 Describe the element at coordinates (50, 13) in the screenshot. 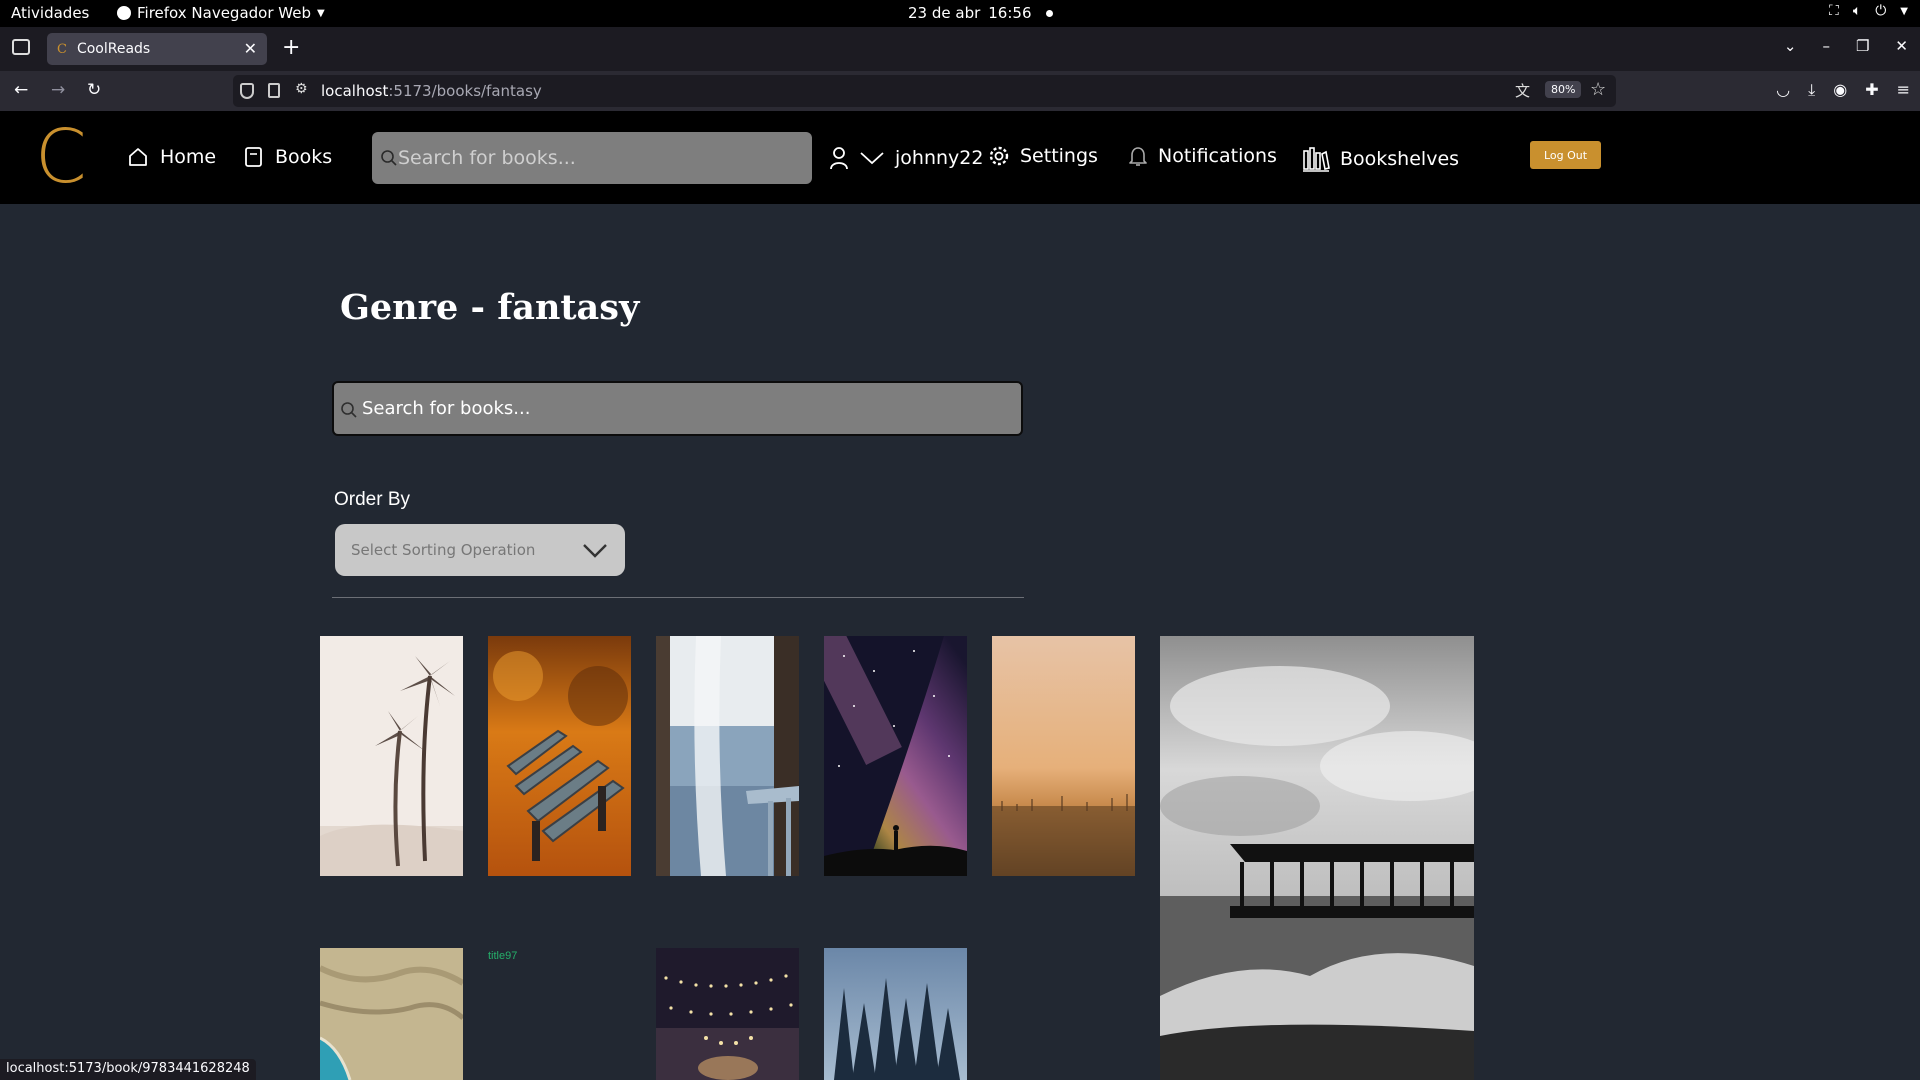

I see `activities-button: Atividades` at that location.